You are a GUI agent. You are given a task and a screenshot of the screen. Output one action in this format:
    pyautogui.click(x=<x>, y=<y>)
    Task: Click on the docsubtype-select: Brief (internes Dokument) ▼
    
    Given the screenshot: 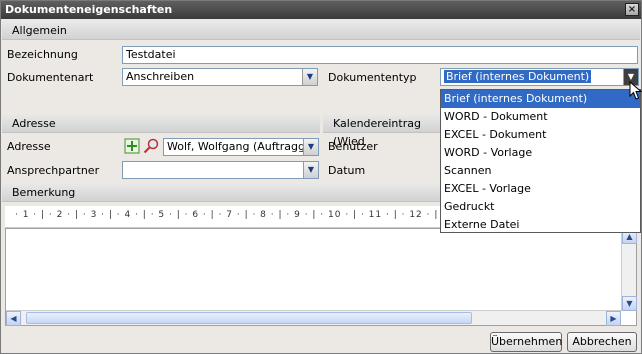 What is the action you would take?
    pyautogui.click(x=539, y=77)
    